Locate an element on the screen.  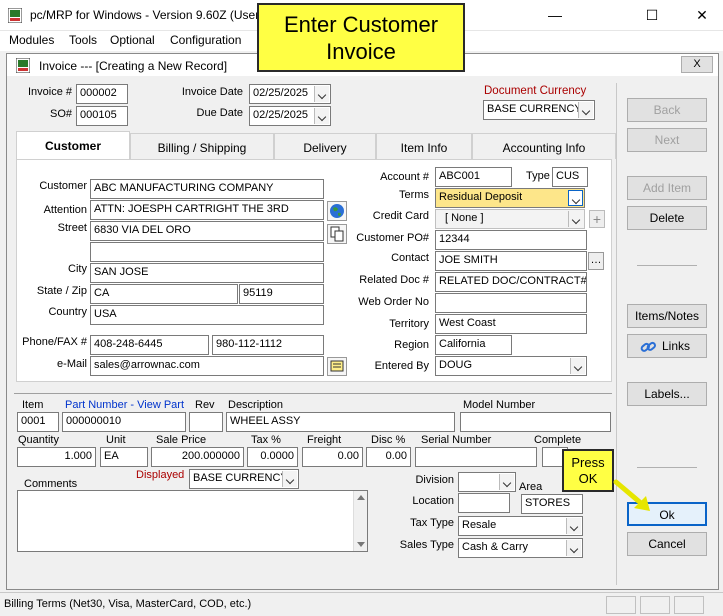
sale-price-field: 200.000000 is located at coordinates (197, 457).